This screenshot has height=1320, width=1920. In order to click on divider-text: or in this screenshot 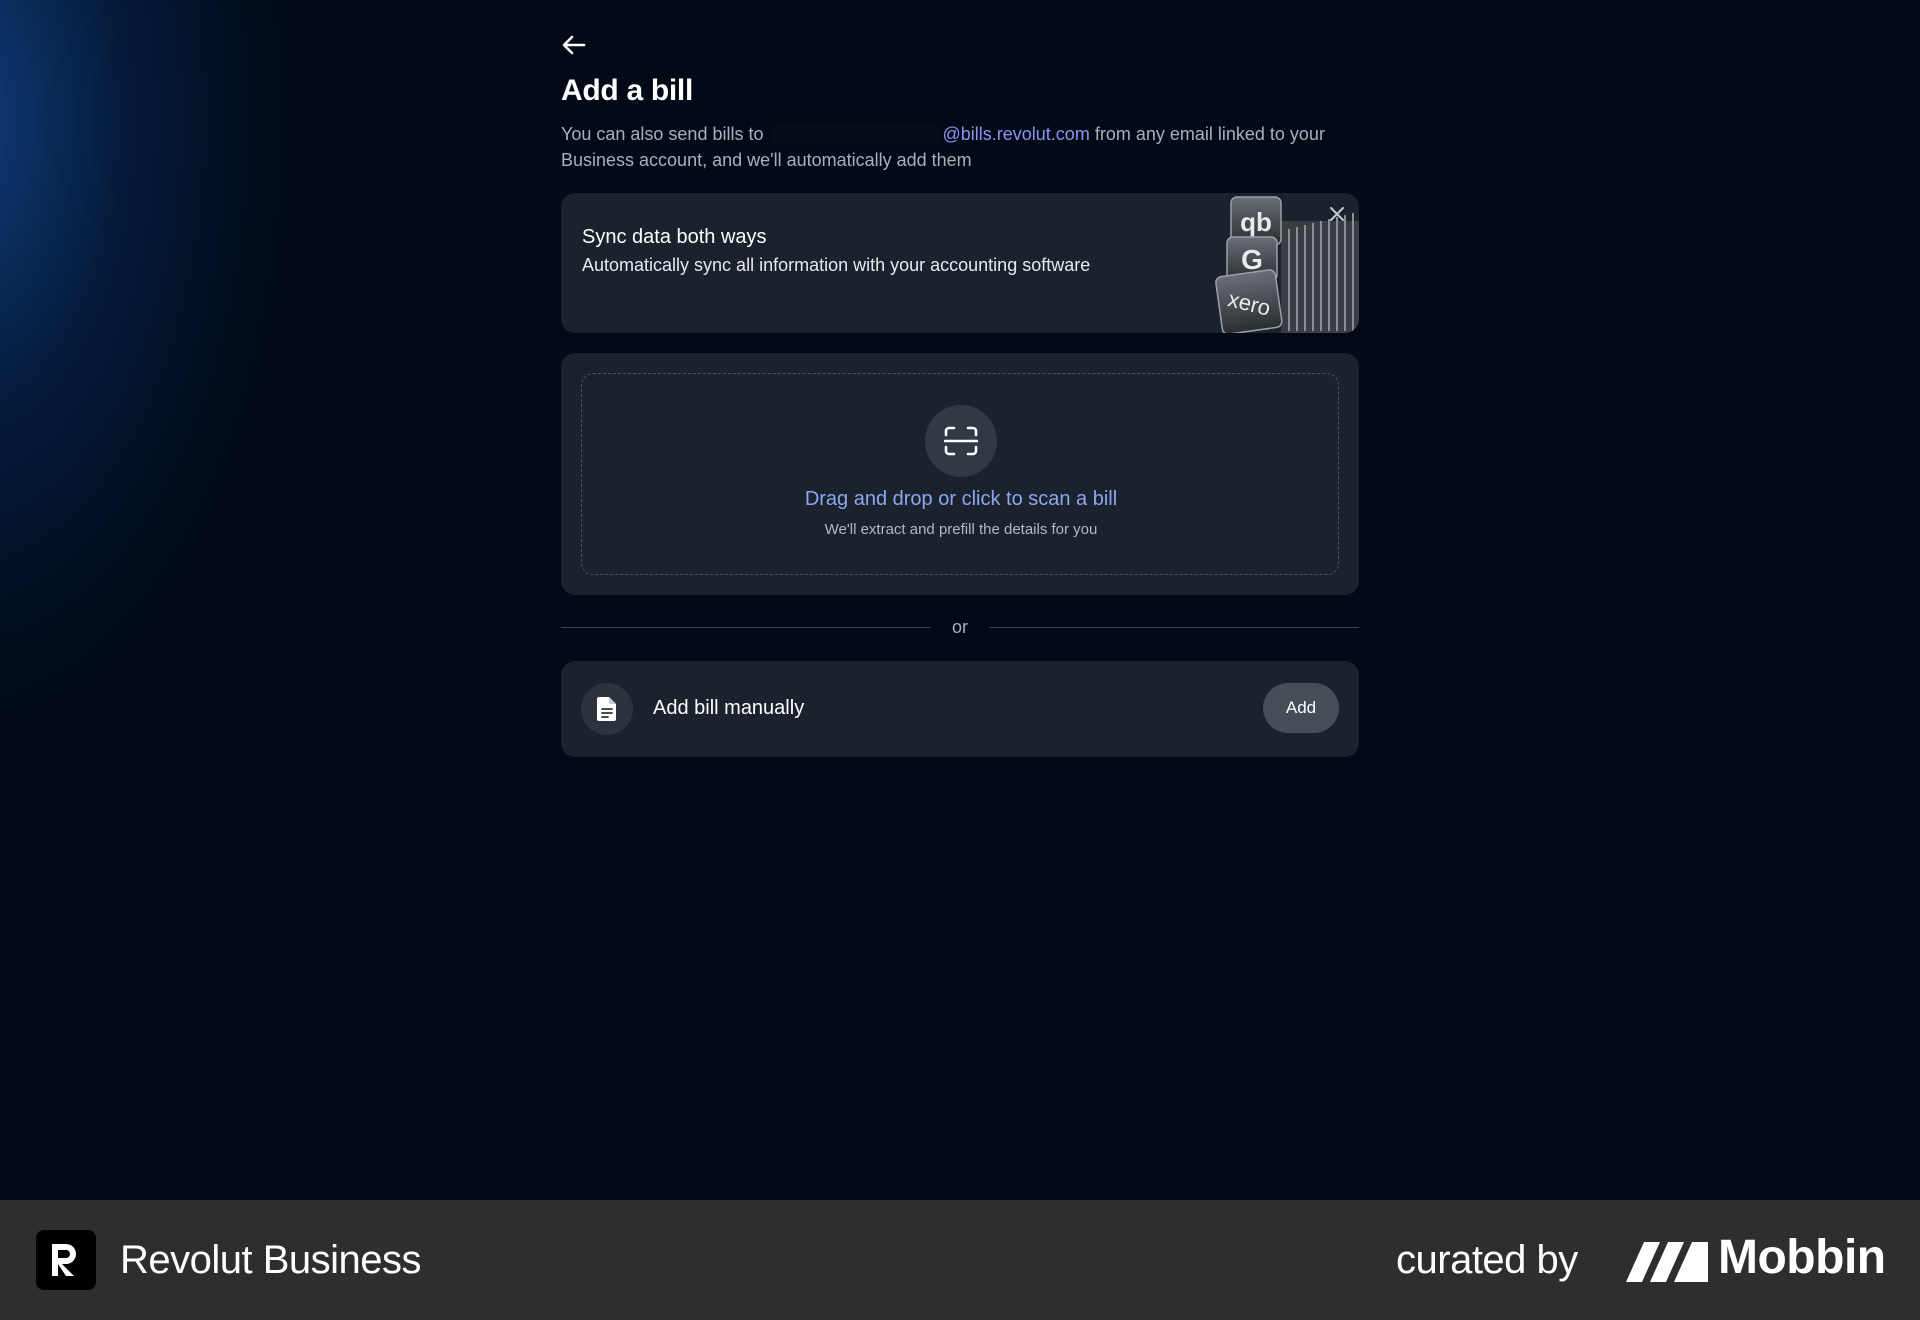, I will do `click(959, 627)`.